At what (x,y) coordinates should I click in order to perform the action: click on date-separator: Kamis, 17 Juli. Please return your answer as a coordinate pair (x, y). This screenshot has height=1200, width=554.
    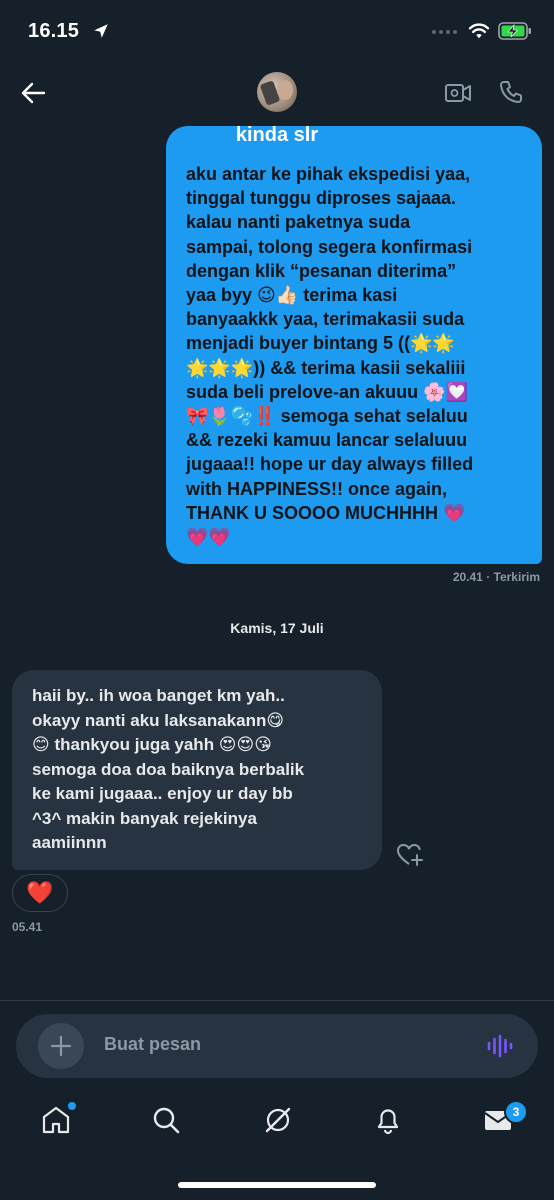
    Looking at the image, I should click on (277, 628).